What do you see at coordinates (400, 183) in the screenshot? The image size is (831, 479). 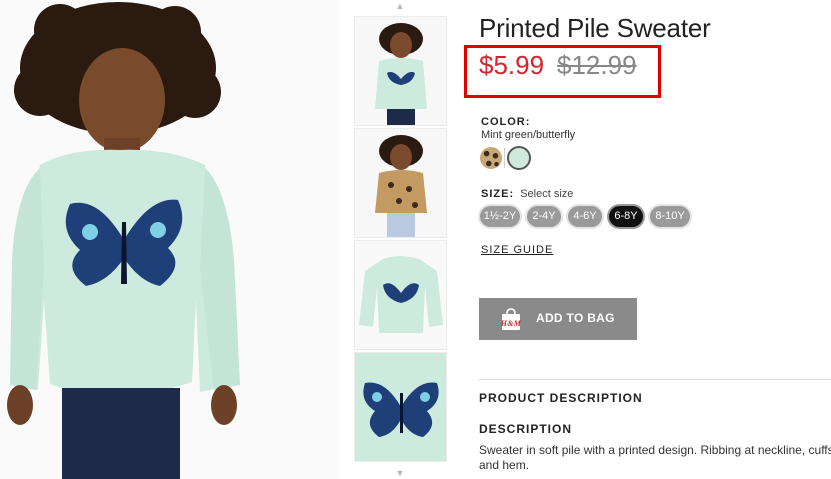 I see `thumbnail-leopard-sweater` at bounding box center [400, 183].